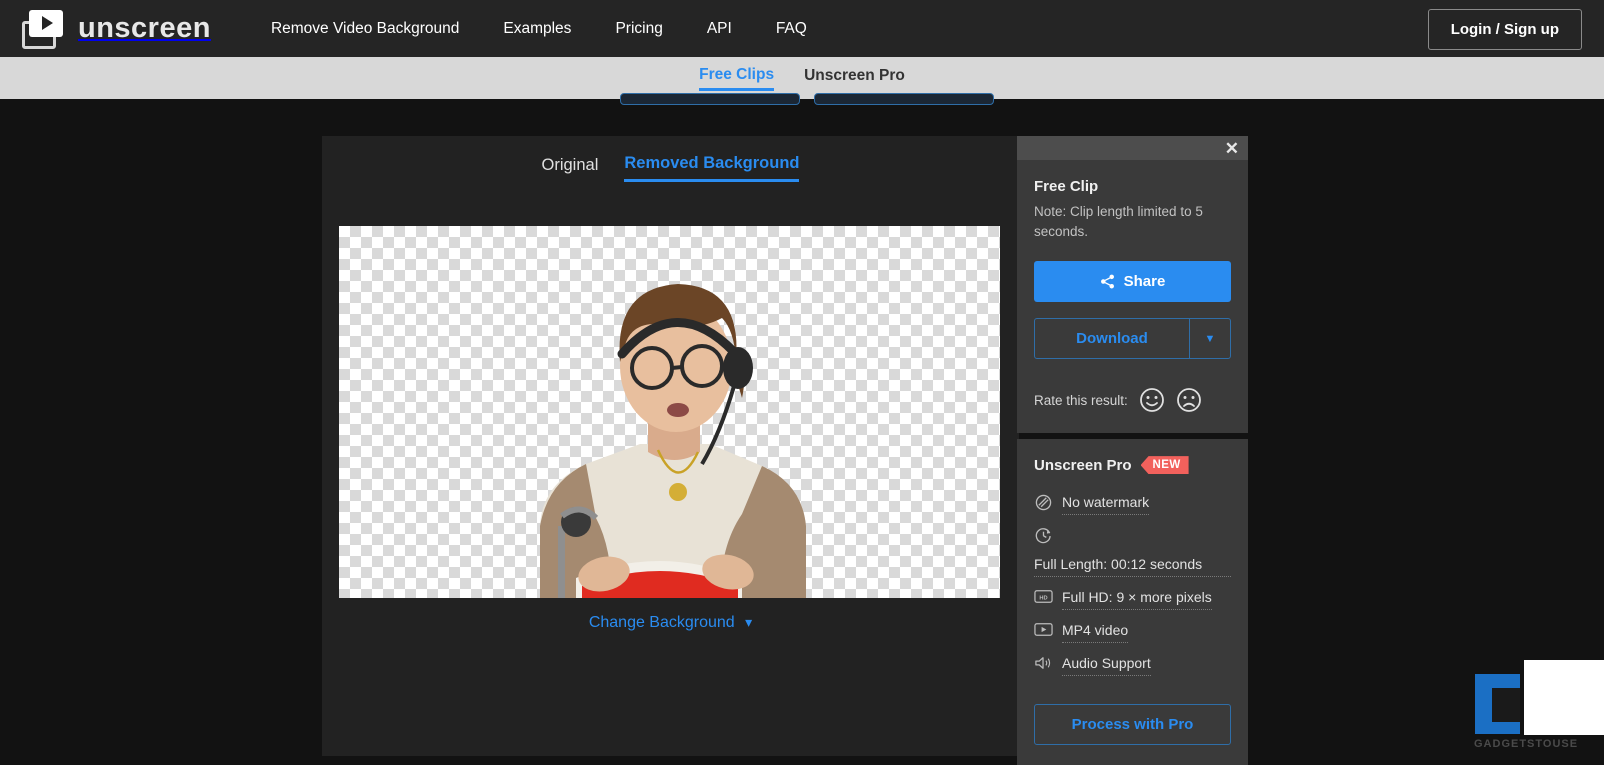  What do you see at coordinates (1137, 599) in the screenshot?
I see `pro-feature-label: Full HD: 9 × more pixels` at bounding box center [1137, 599].